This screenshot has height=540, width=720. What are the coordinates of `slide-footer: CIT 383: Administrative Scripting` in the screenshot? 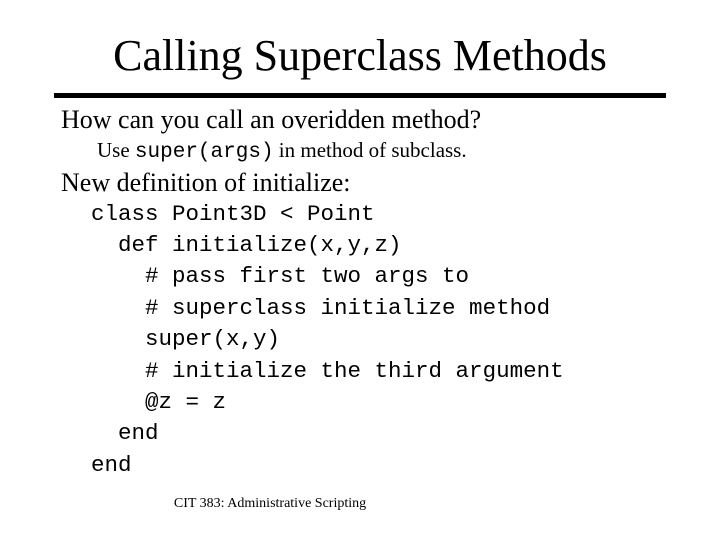 It's located at (270, 503).